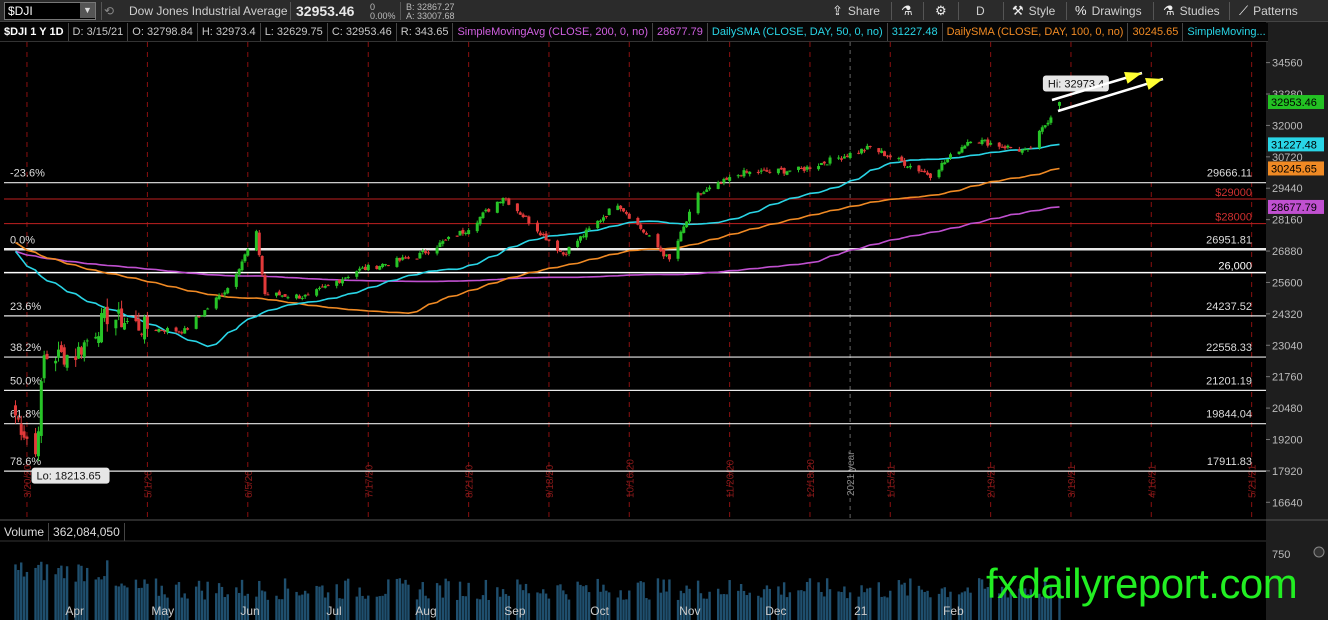 The width and height of the screenshot is (1328, 620). Describe the element at coordinates (1319, 552) in the screenshot. I see `volume-collapse-icon` at that location.